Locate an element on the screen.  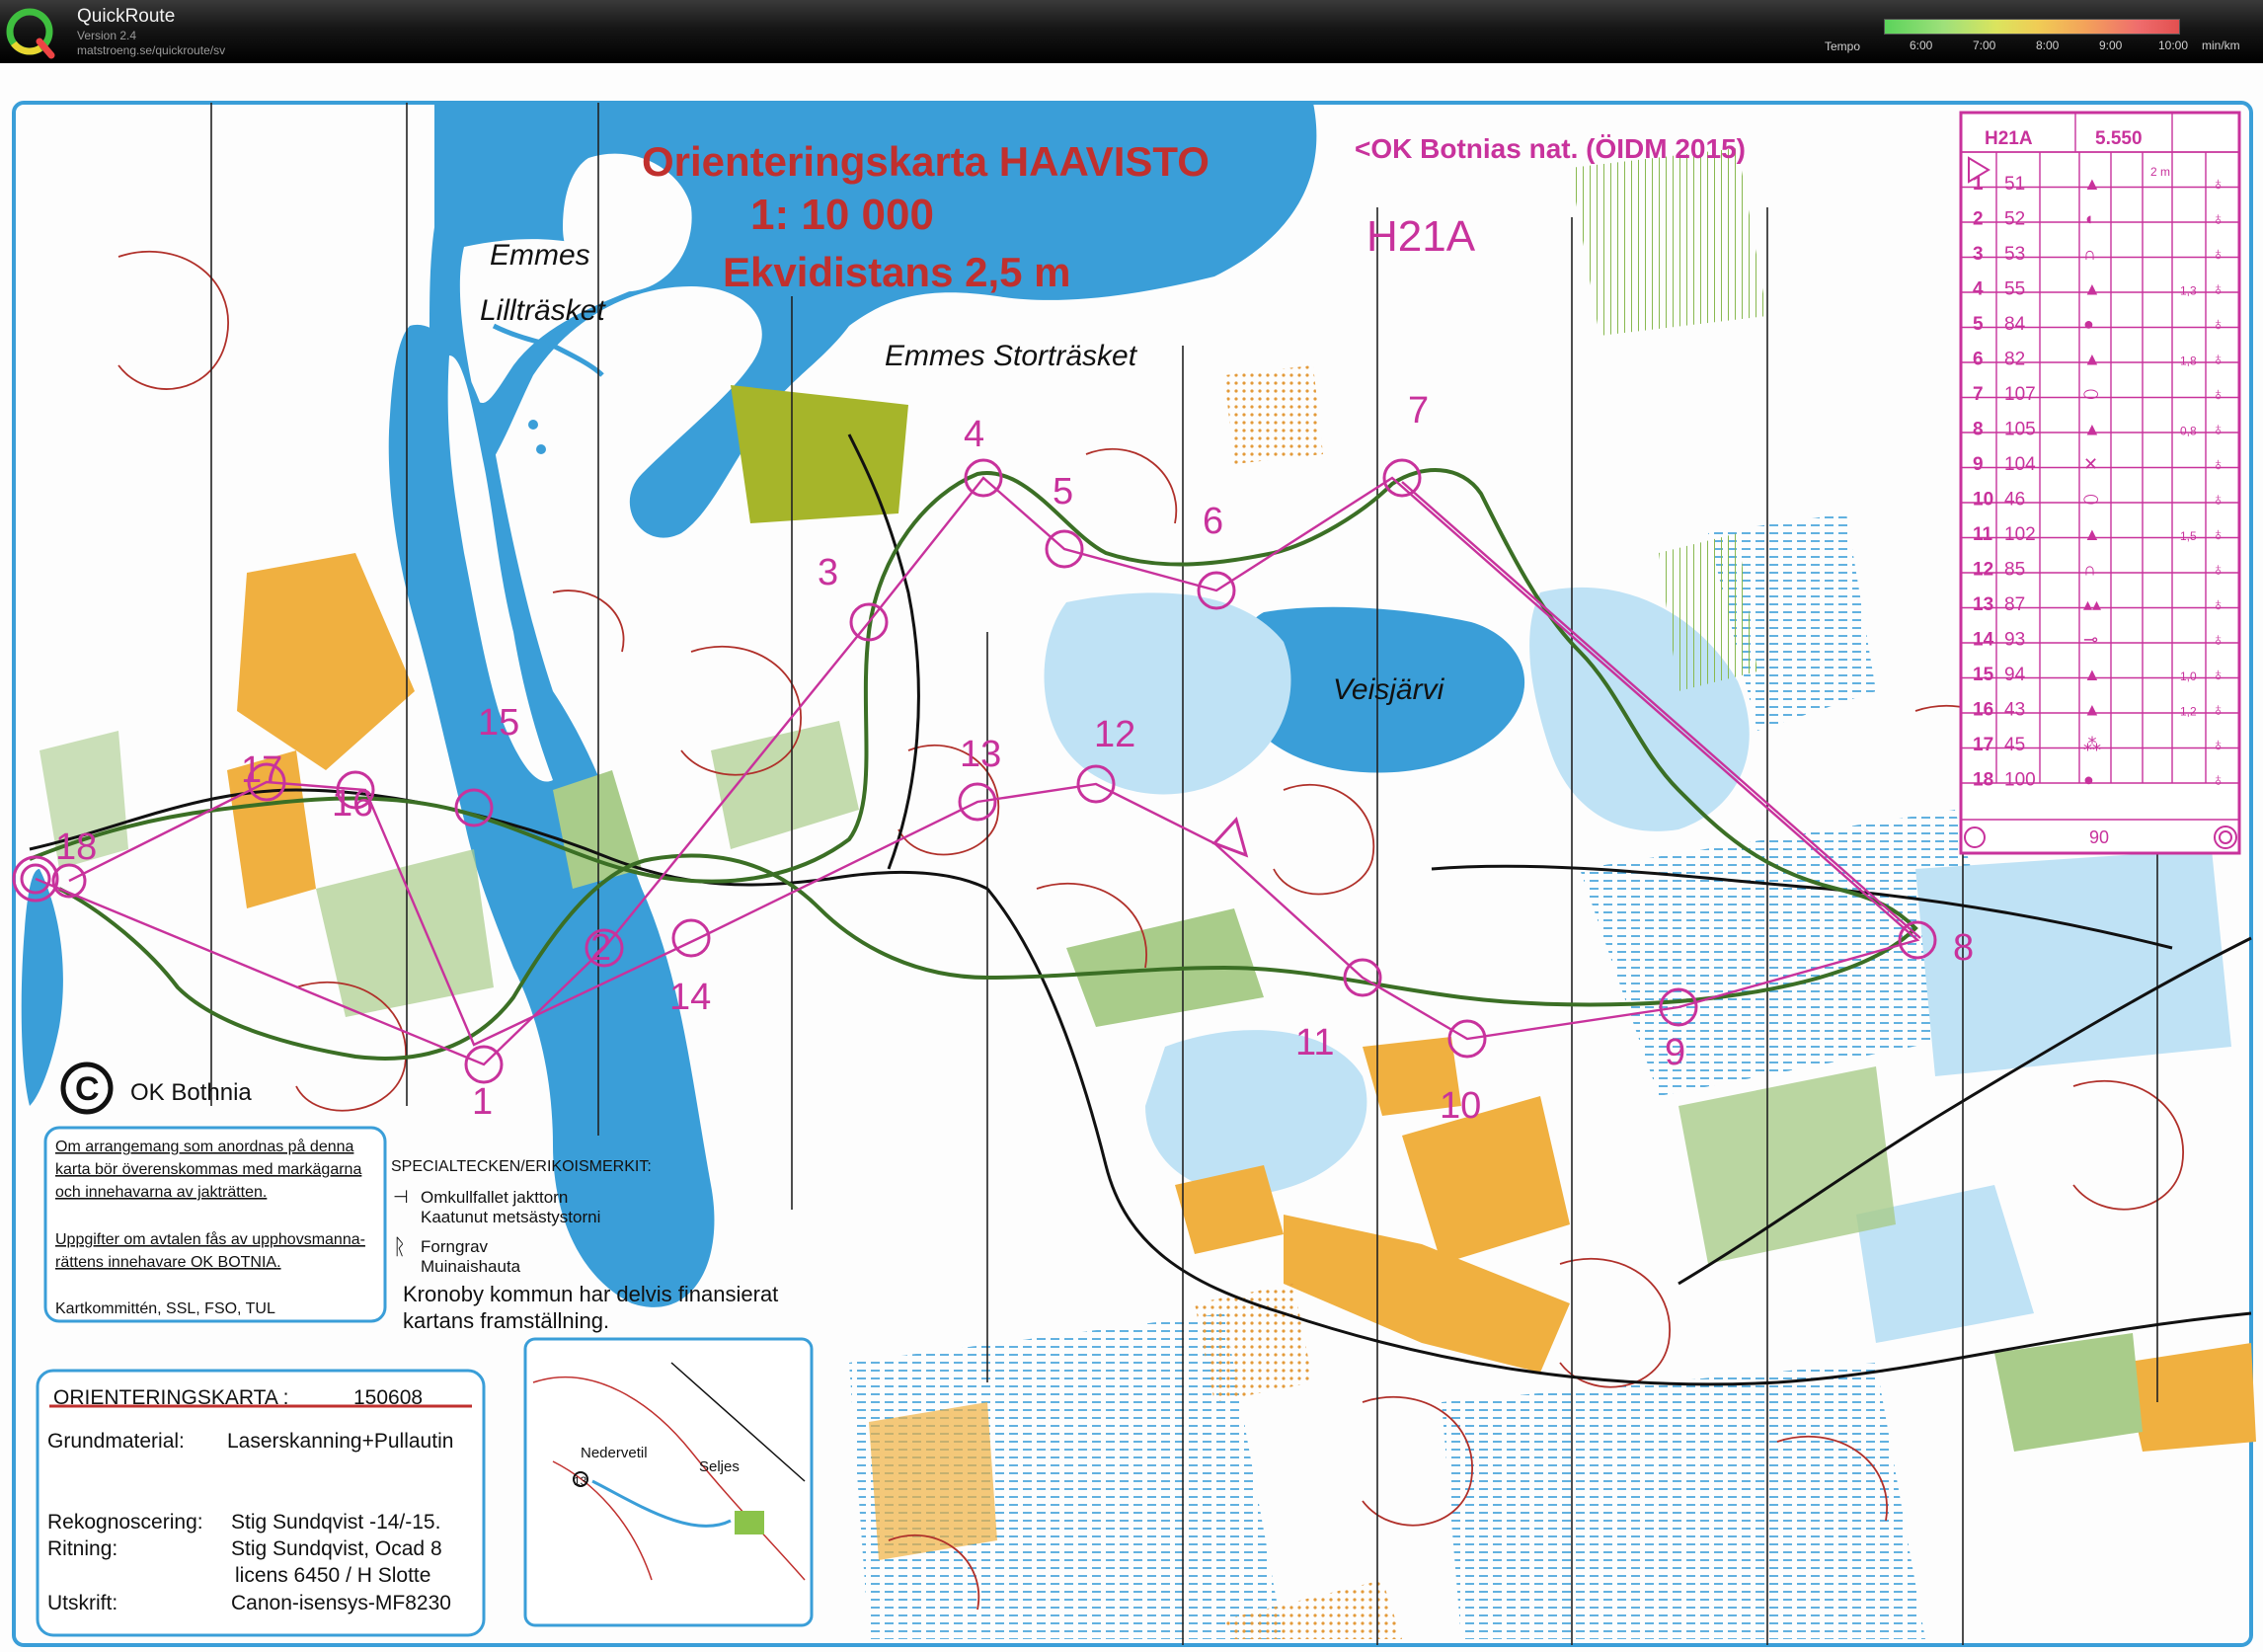
special-line: Kaatunut metsästystorni is located at coordinates (510, 1217).